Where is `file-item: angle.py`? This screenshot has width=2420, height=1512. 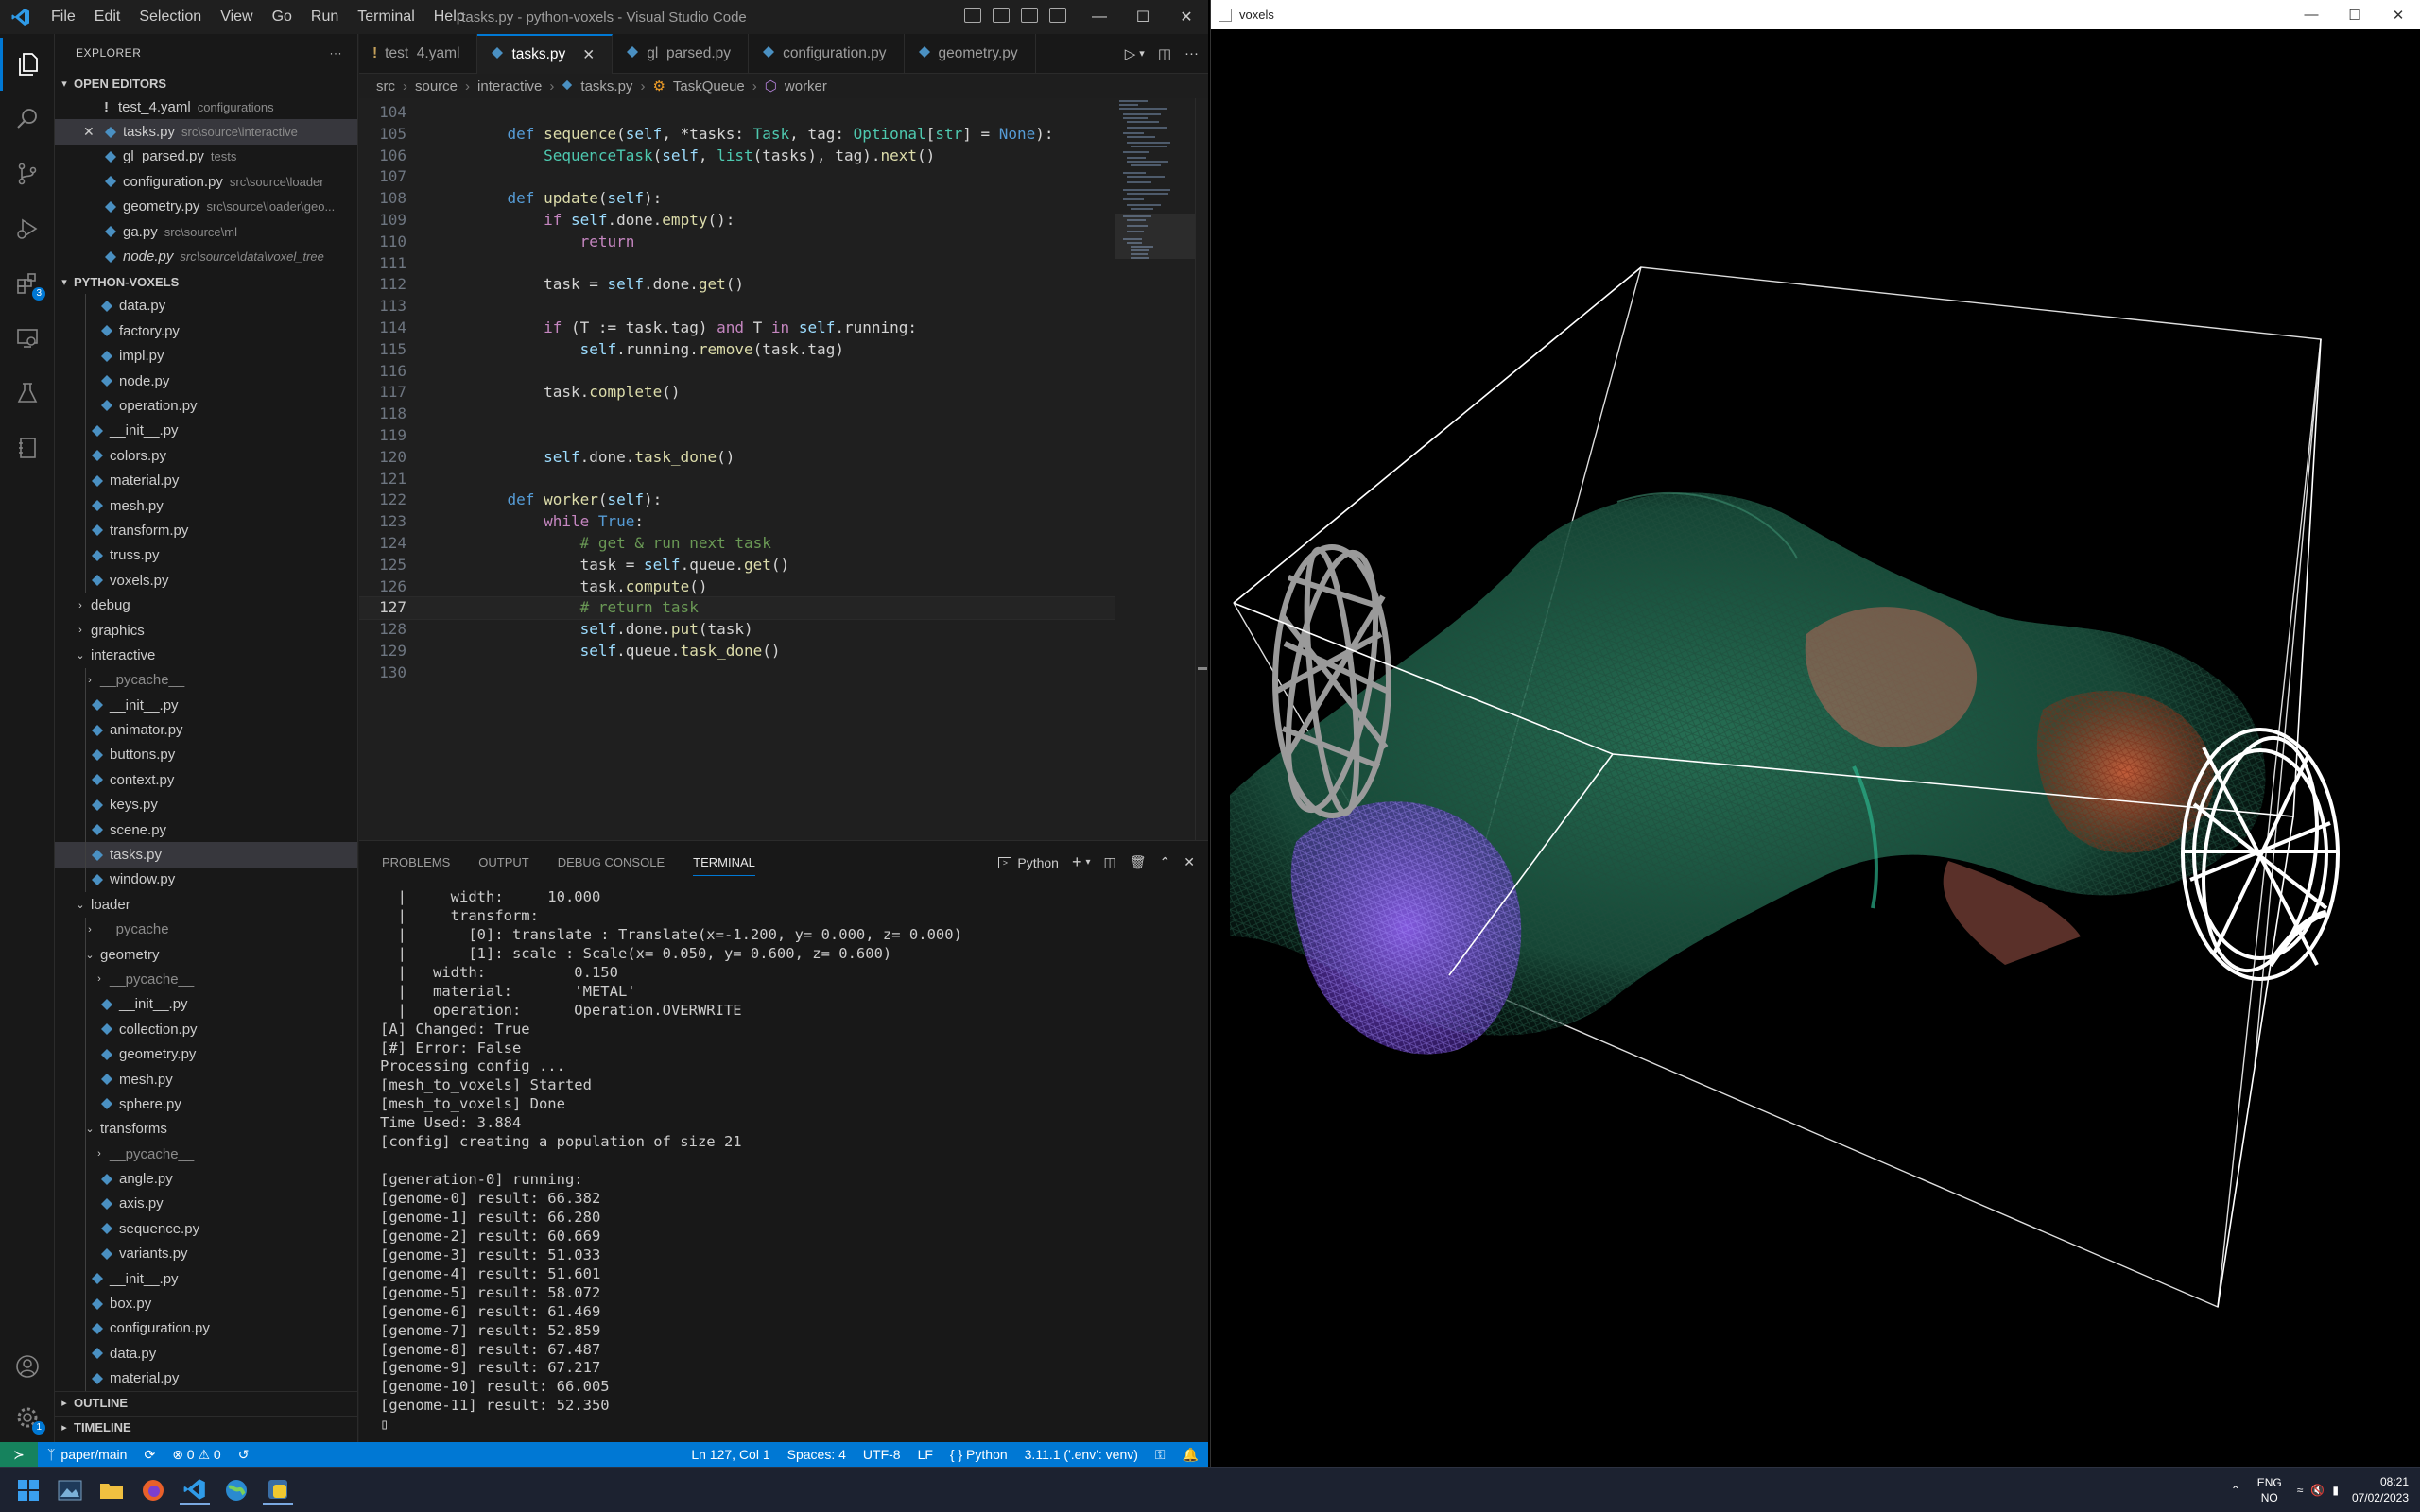 file-item: angle.py is located at coordinates (206, 1179).